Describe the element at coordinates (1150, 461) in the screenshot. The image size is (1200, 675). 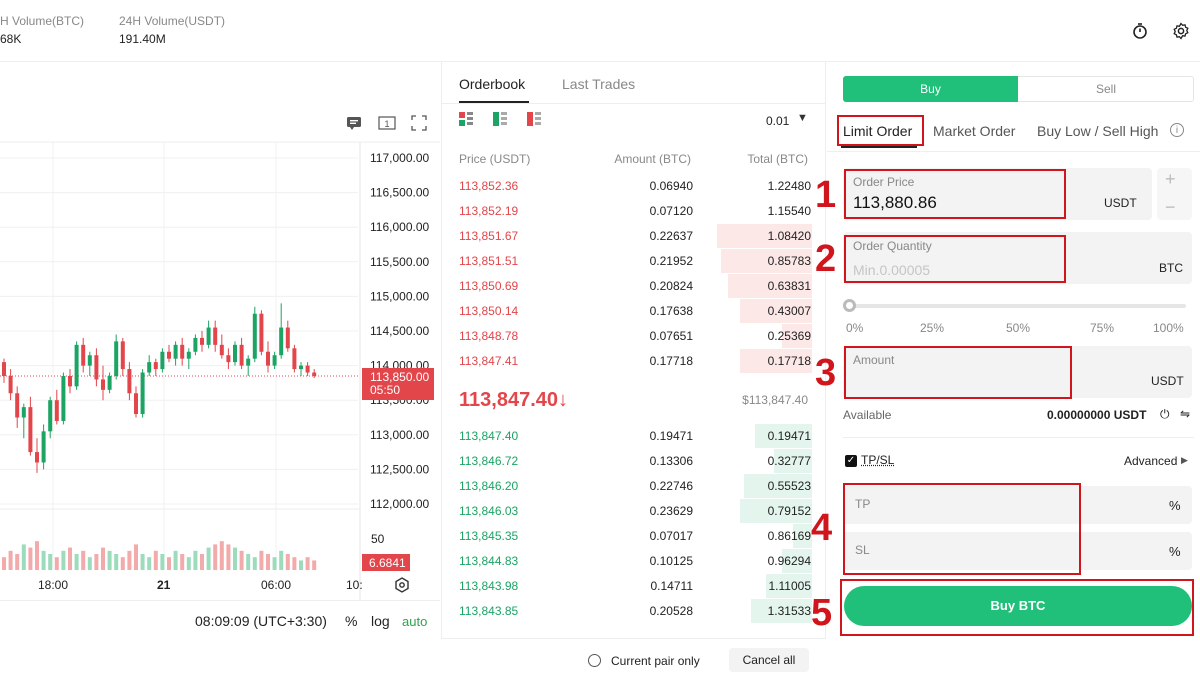
I see `advanced-link: Advanced` at that location.